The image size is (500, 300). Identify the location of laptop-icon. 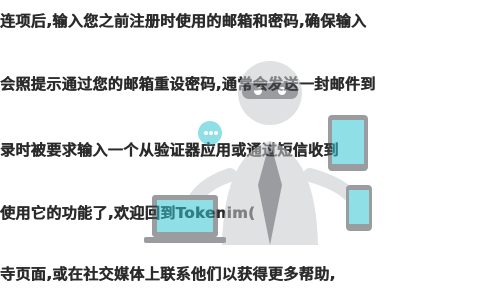
(185, 219).